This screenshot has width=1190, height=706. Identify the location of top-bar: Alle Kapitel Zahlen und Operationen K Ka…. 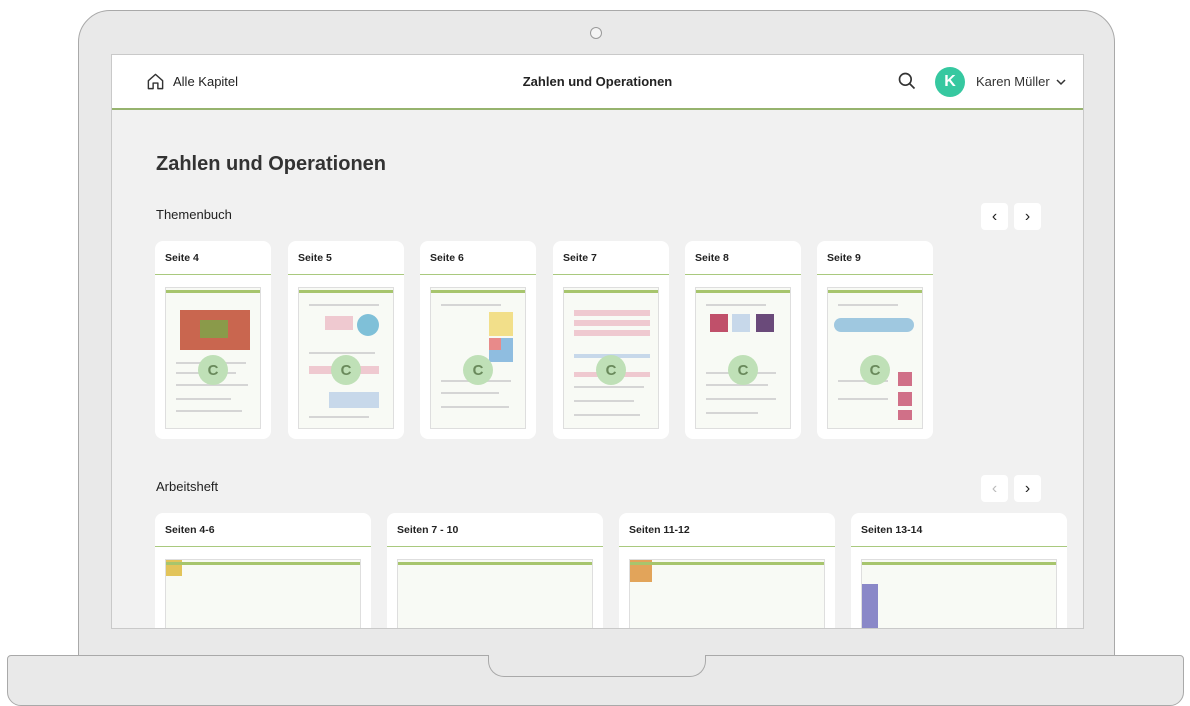
(597, 82).